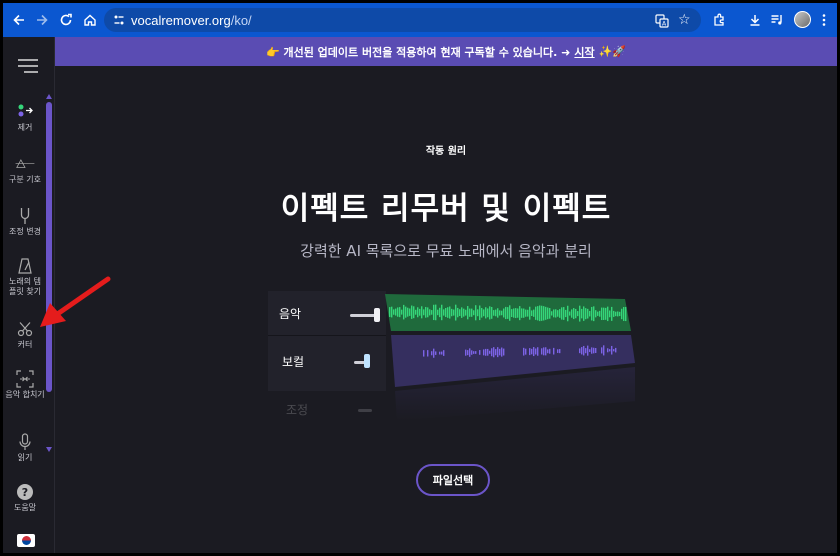  What do you see at coordinates (293, 362) in the screenshot?
I see `track-label-vocal: 보컬` at bounding box center [293, 362].